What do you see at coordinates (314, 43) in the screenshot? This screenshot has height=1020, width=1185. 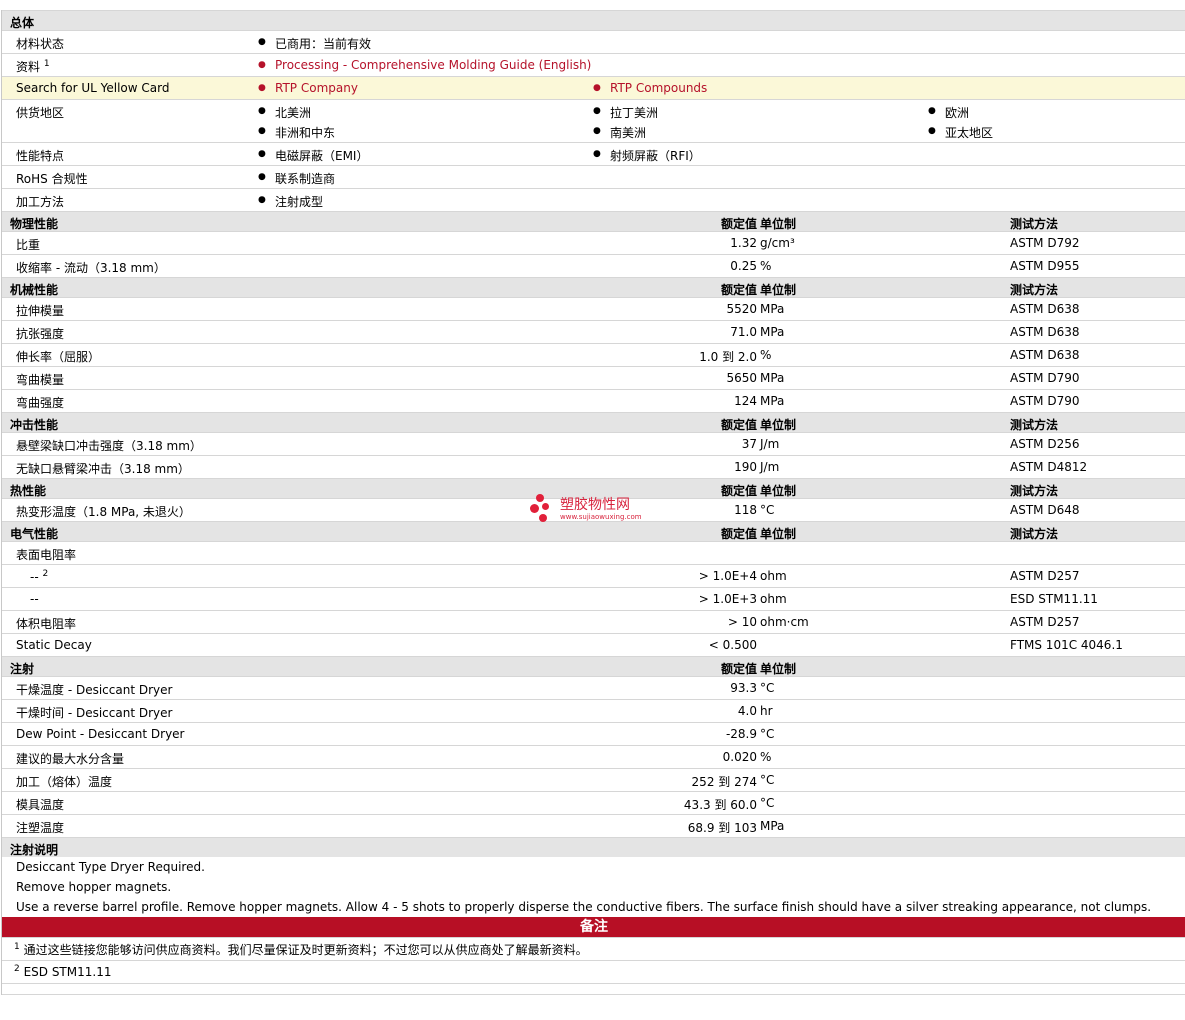 I see `status-value: 已商用：当前有效` at bounding box center [314, 43].